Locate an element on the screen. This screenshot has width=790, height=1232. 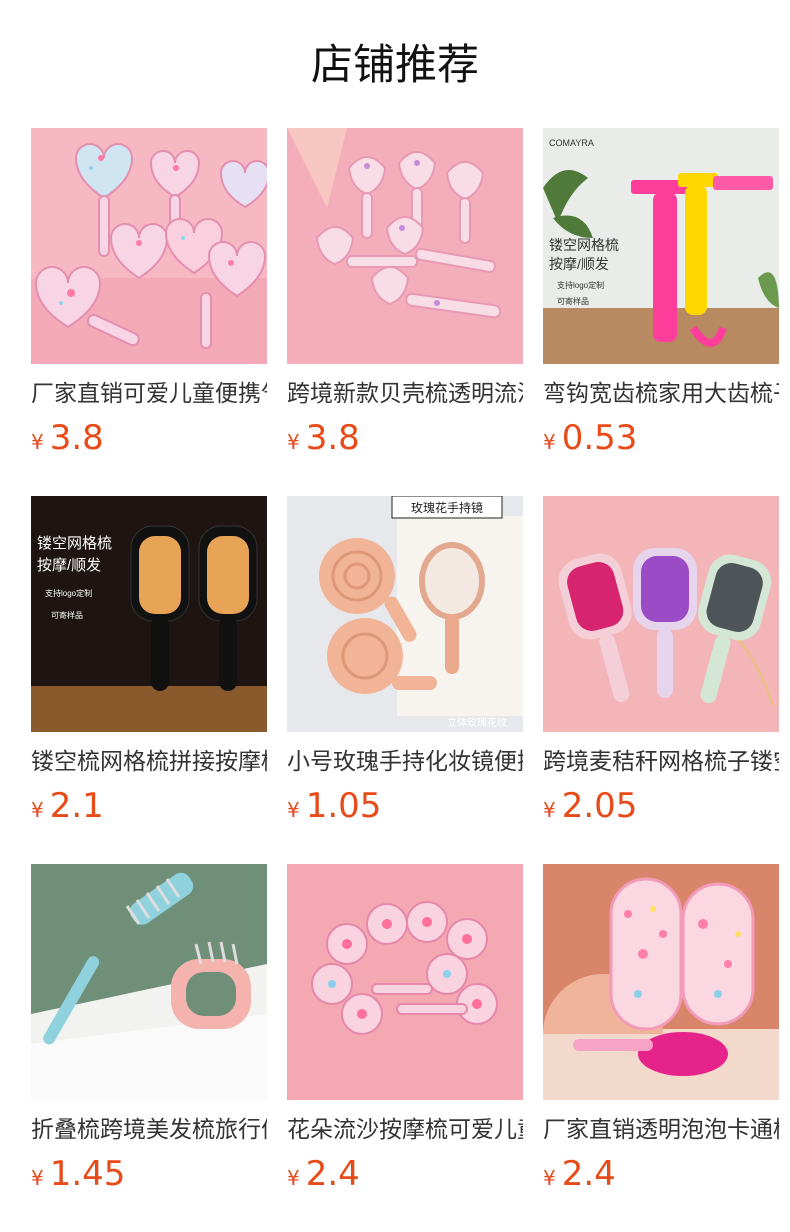
product-card: 厂家直销可爱儿童便携气囊梳 ¥3.8 is located at coordinates (149, 298).